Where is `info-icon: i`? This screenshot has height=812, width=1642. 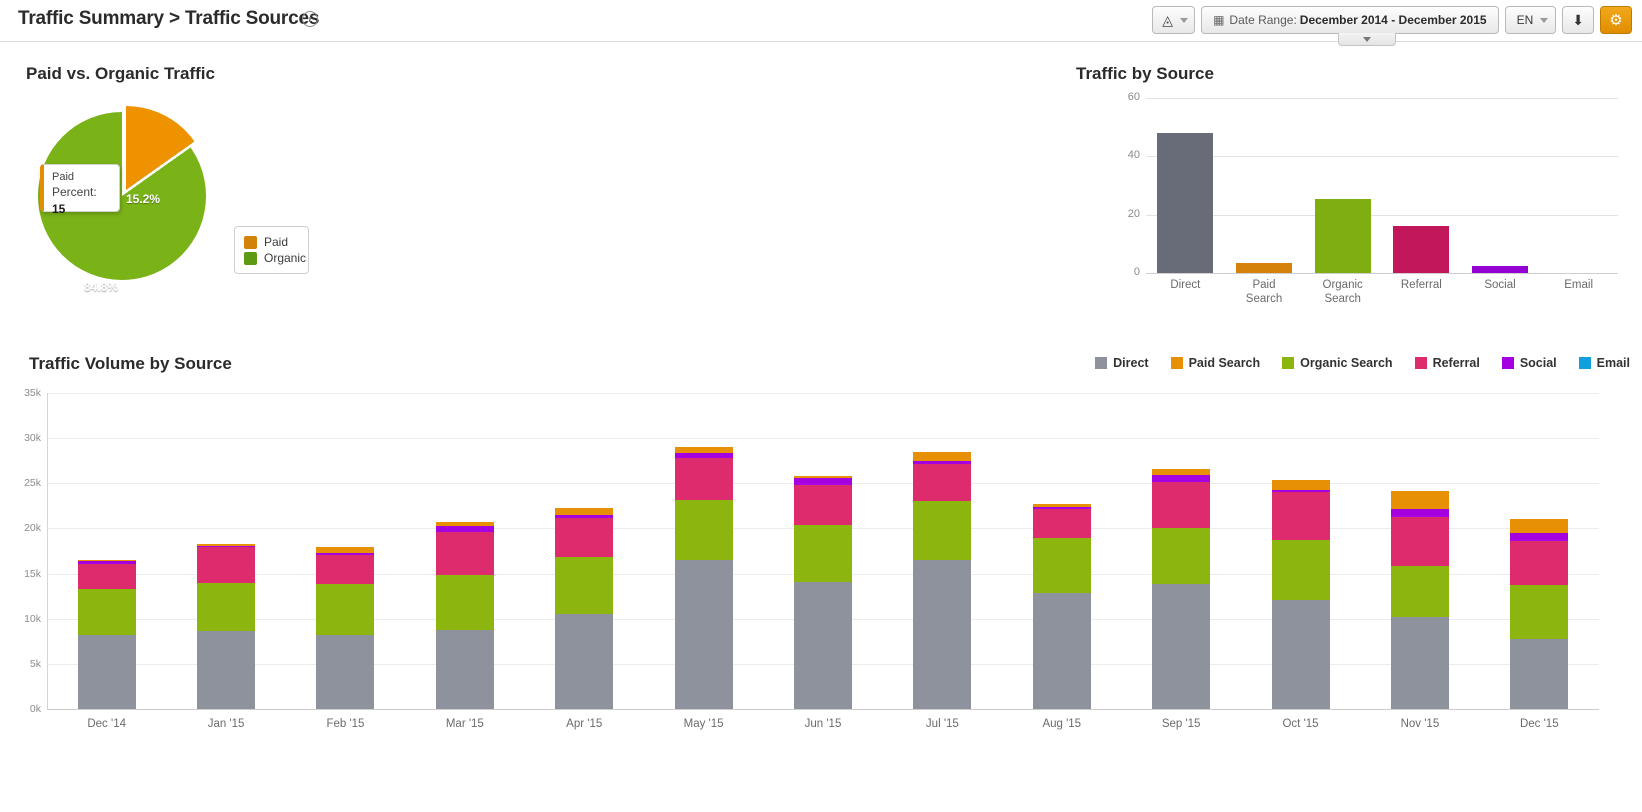 info-icon: i is located at coordinates (310, 19).